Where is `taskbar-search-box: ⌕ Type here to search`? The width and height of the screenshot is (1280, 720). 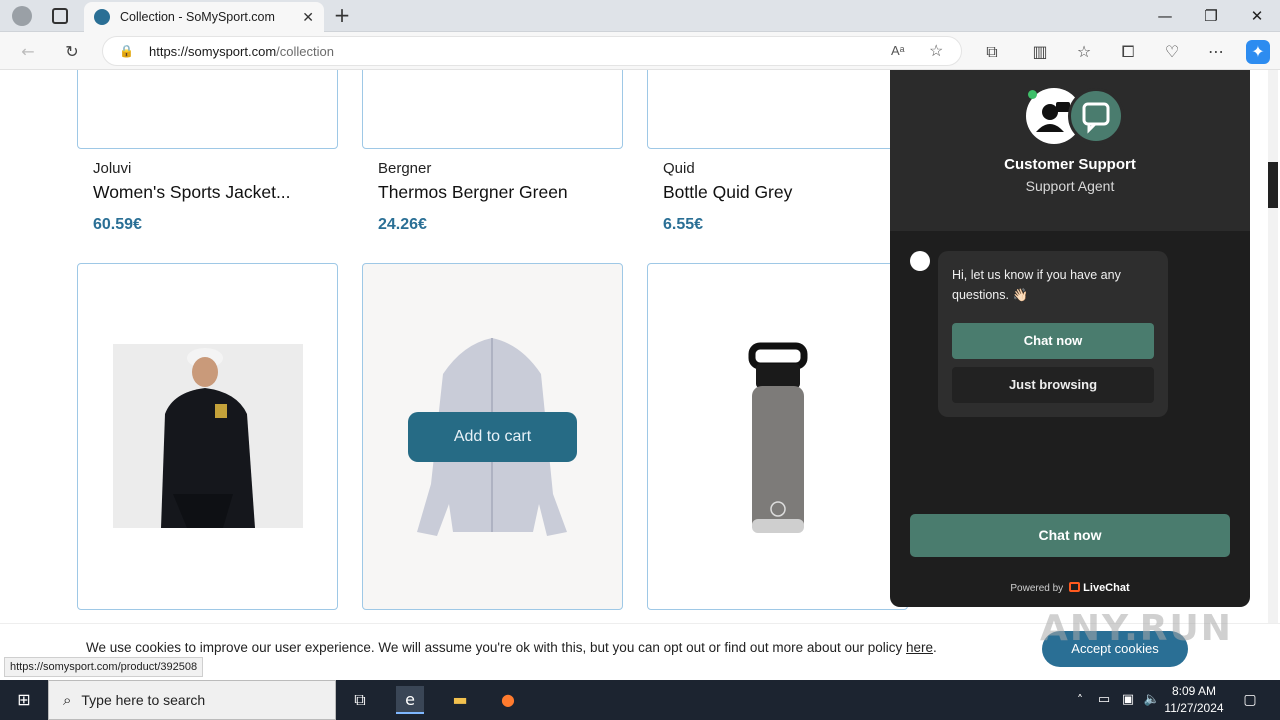
taskbar-search-box: ⌕ Type here to search is located at coordinates (192, 700).